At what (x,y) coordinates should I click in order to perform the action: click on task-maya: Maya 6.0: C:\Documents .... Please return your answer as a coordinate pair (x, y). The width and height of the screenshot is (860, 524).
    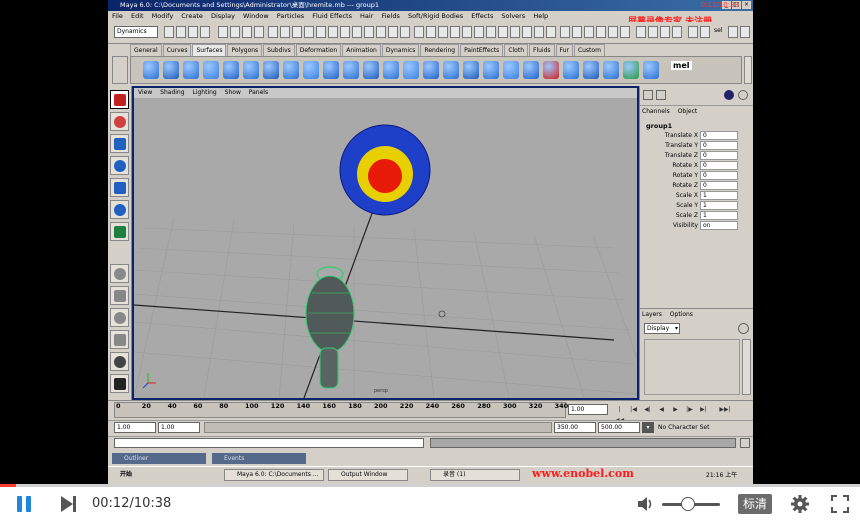
    Looking at the image, I should click on (274, 475).